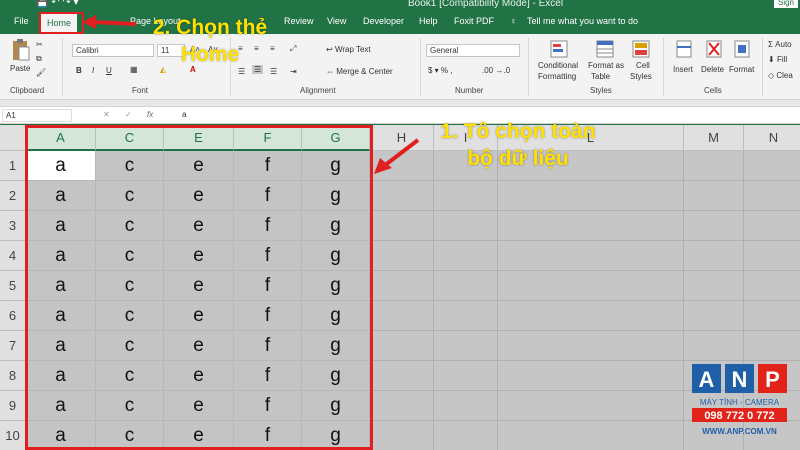 The width and height of the screenshot is (800, 450). I want to click on sign-in-button: Sign, so click(785, 4).